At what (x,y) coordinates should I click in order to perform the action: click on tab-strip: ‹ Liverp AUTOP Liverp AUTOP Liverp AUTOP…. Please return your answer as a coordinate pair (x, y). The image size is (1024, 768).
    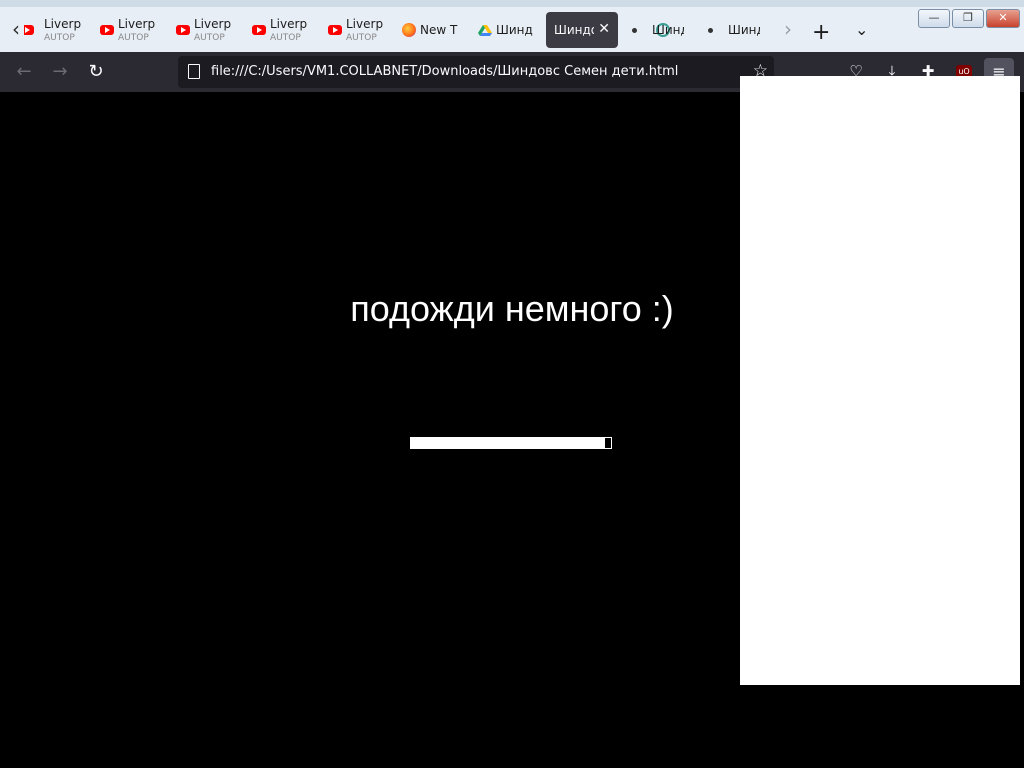
    Looking at the image, I should click on (450, 30).